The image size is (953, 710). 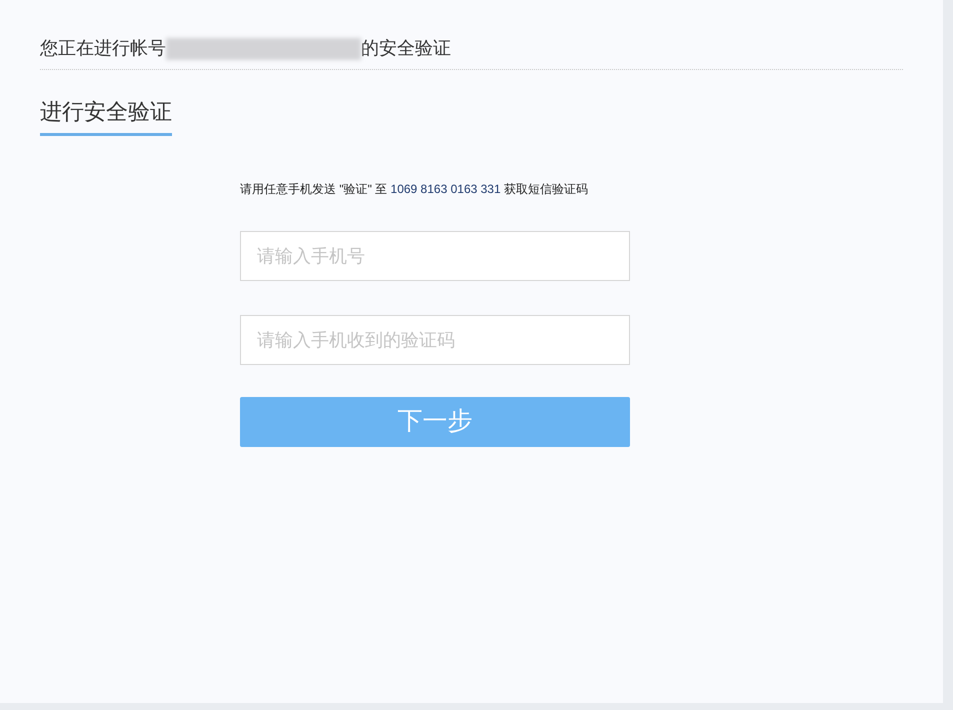 What do you see at coordinates (406, 48) in the screenshot?
I see `header-text: 的安全验证` at bounding box center [406, 48].